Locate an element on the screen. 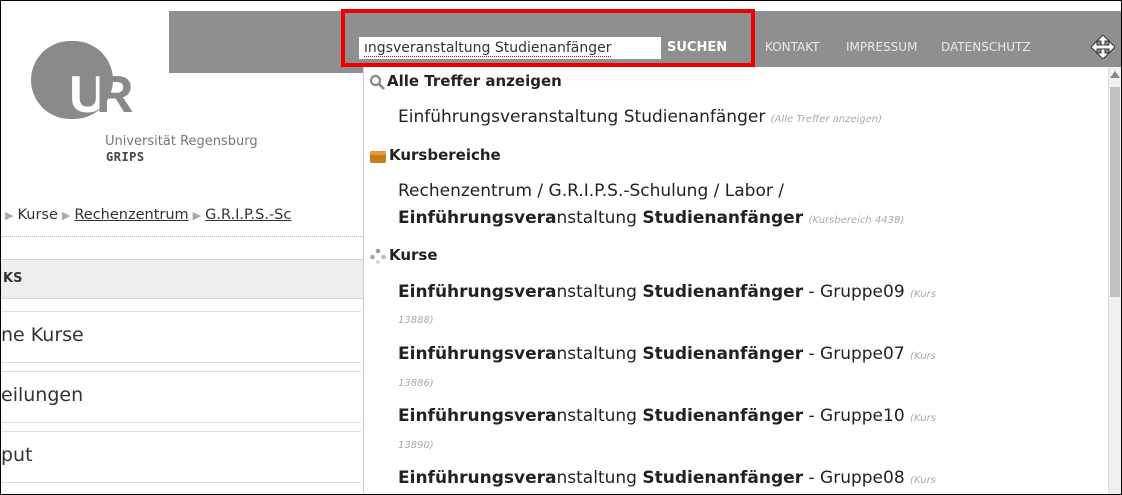 This screenshot has width=1122, height=495. nav-item-label: ne Kurse is located at coordinates (42, 335).